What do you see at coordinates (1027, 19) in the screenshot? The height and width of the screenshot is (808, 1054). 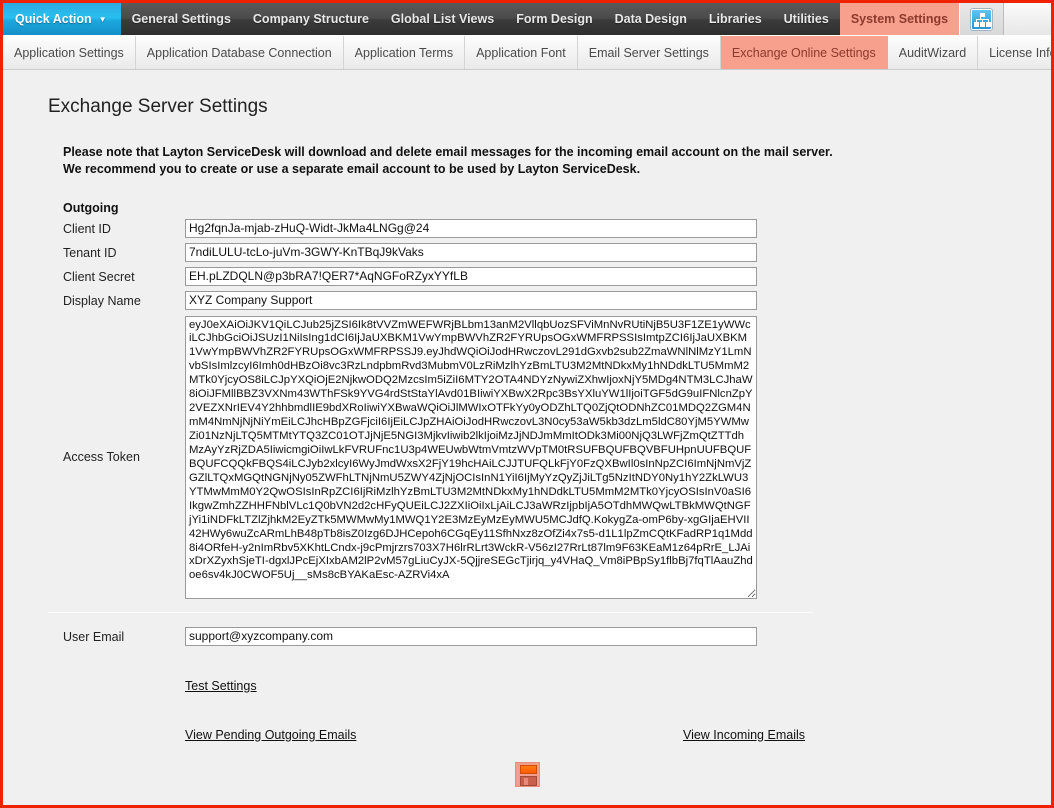 I see `nav-filler` at bounding box center [1027, 19].